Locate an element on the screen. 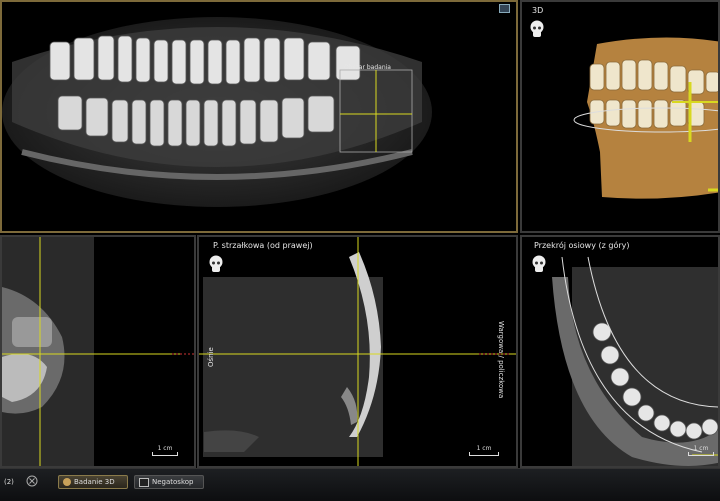 This screenshot has width=720, height=501. side-label-right: Wargowa / policzkowa is located at coordinates (501, 360).